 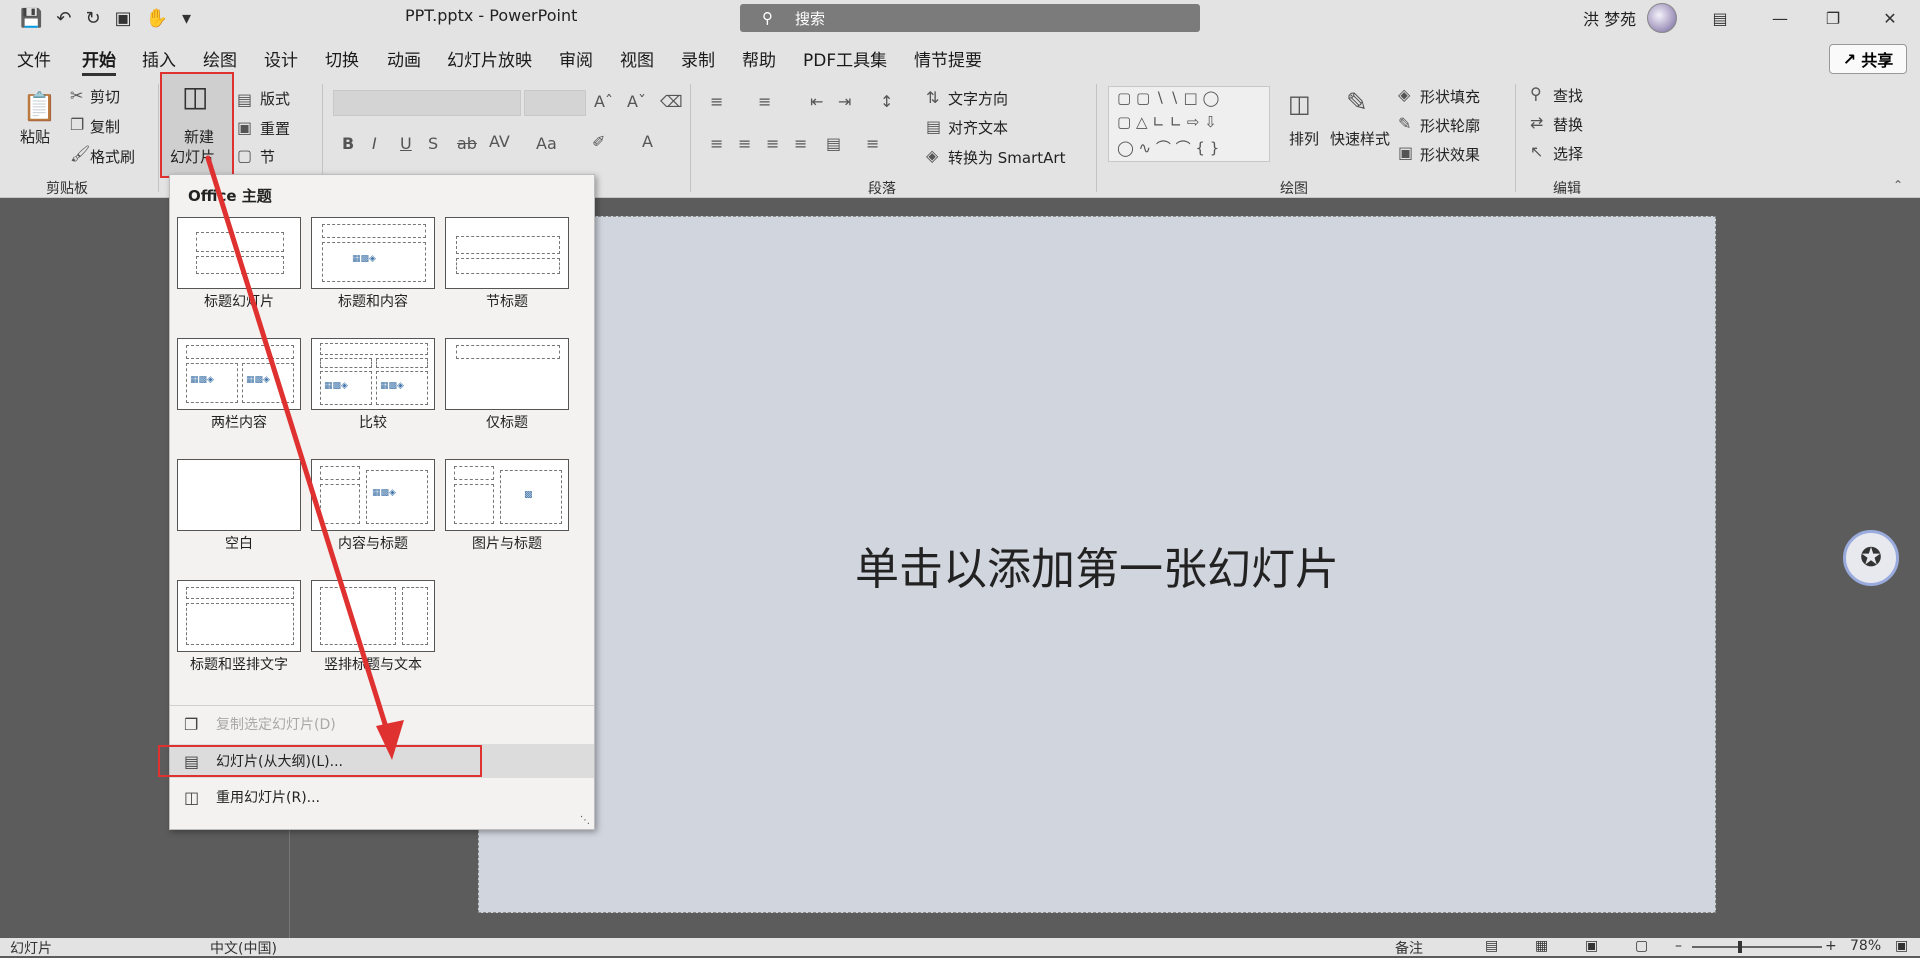 What do you see at coordinates (1541, 946) in the screenshot?
I see `slide-sorter-icon: ▦` at bounding box center [1541, 946].